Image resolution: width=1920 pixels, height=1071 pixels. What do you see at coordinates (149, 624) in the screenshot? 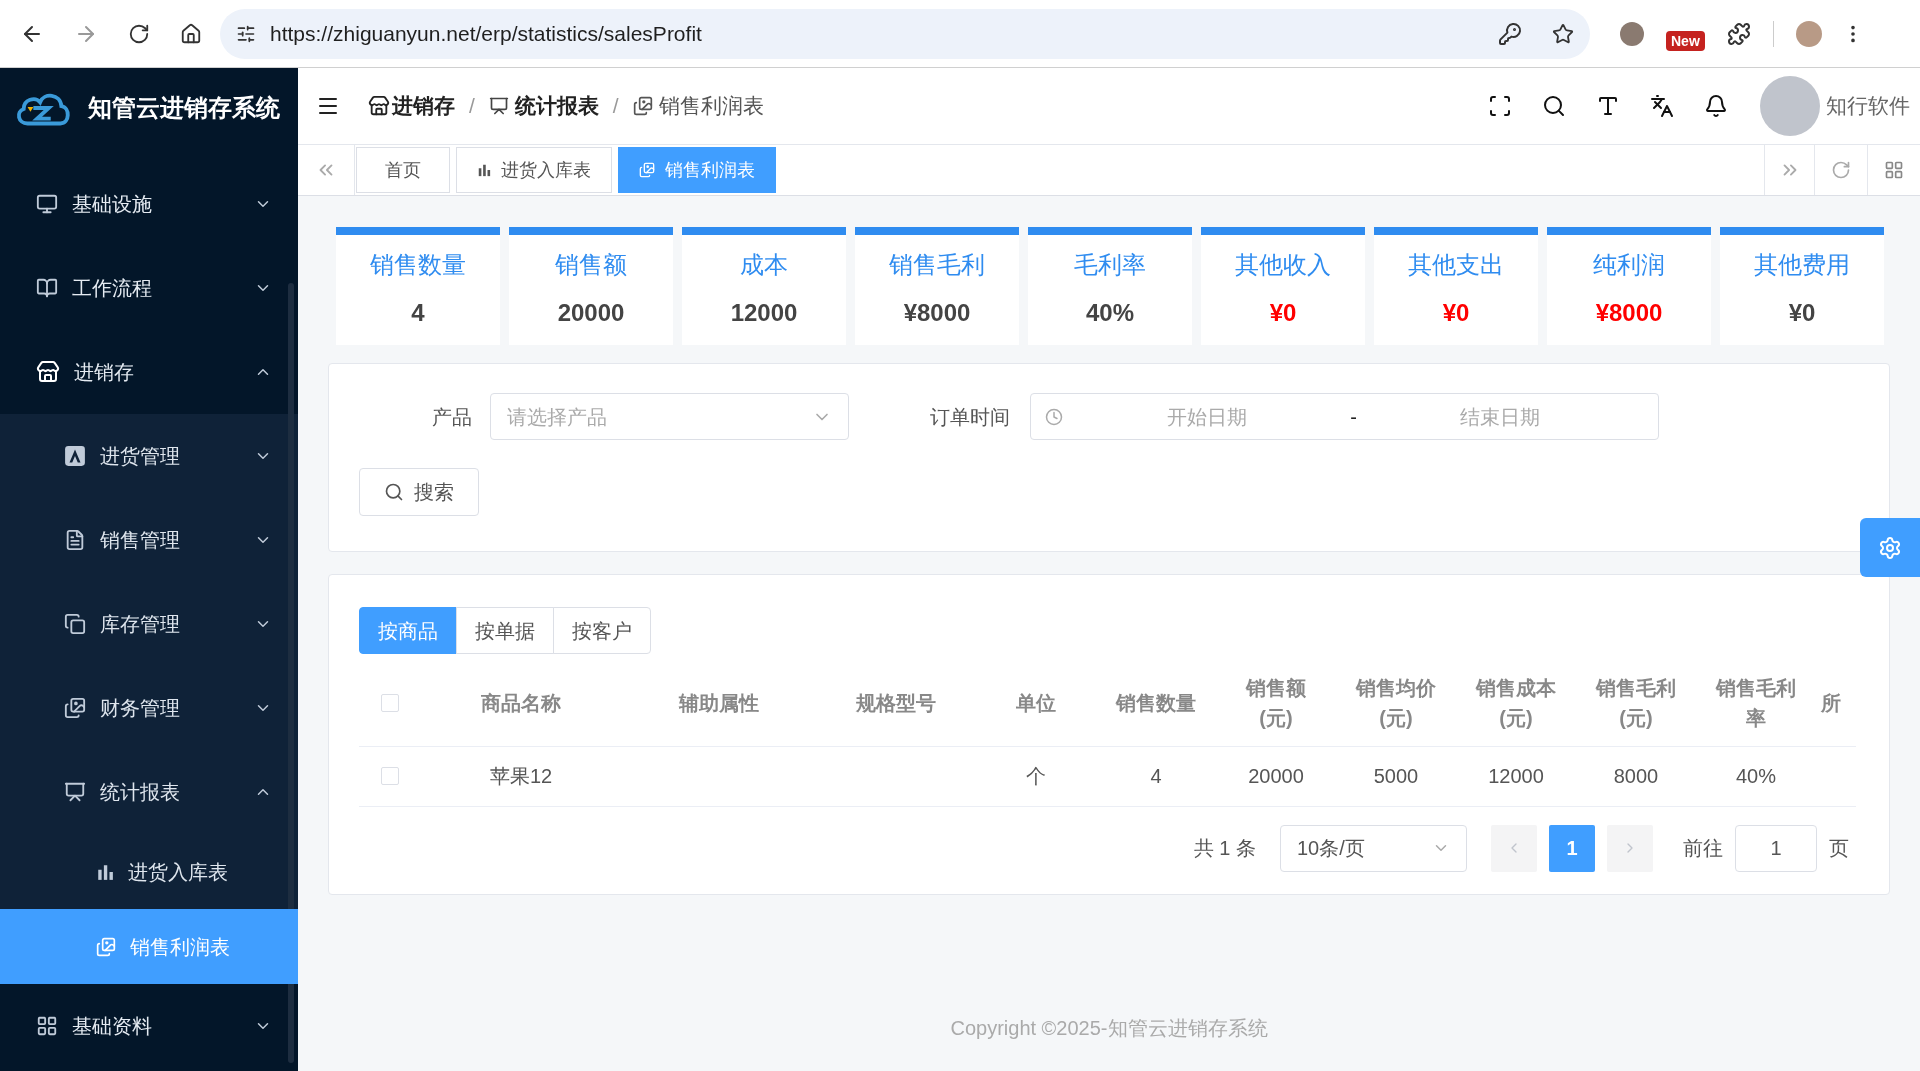
I see `sidebar-item: 库存管理` at bounding box center [149, 624].